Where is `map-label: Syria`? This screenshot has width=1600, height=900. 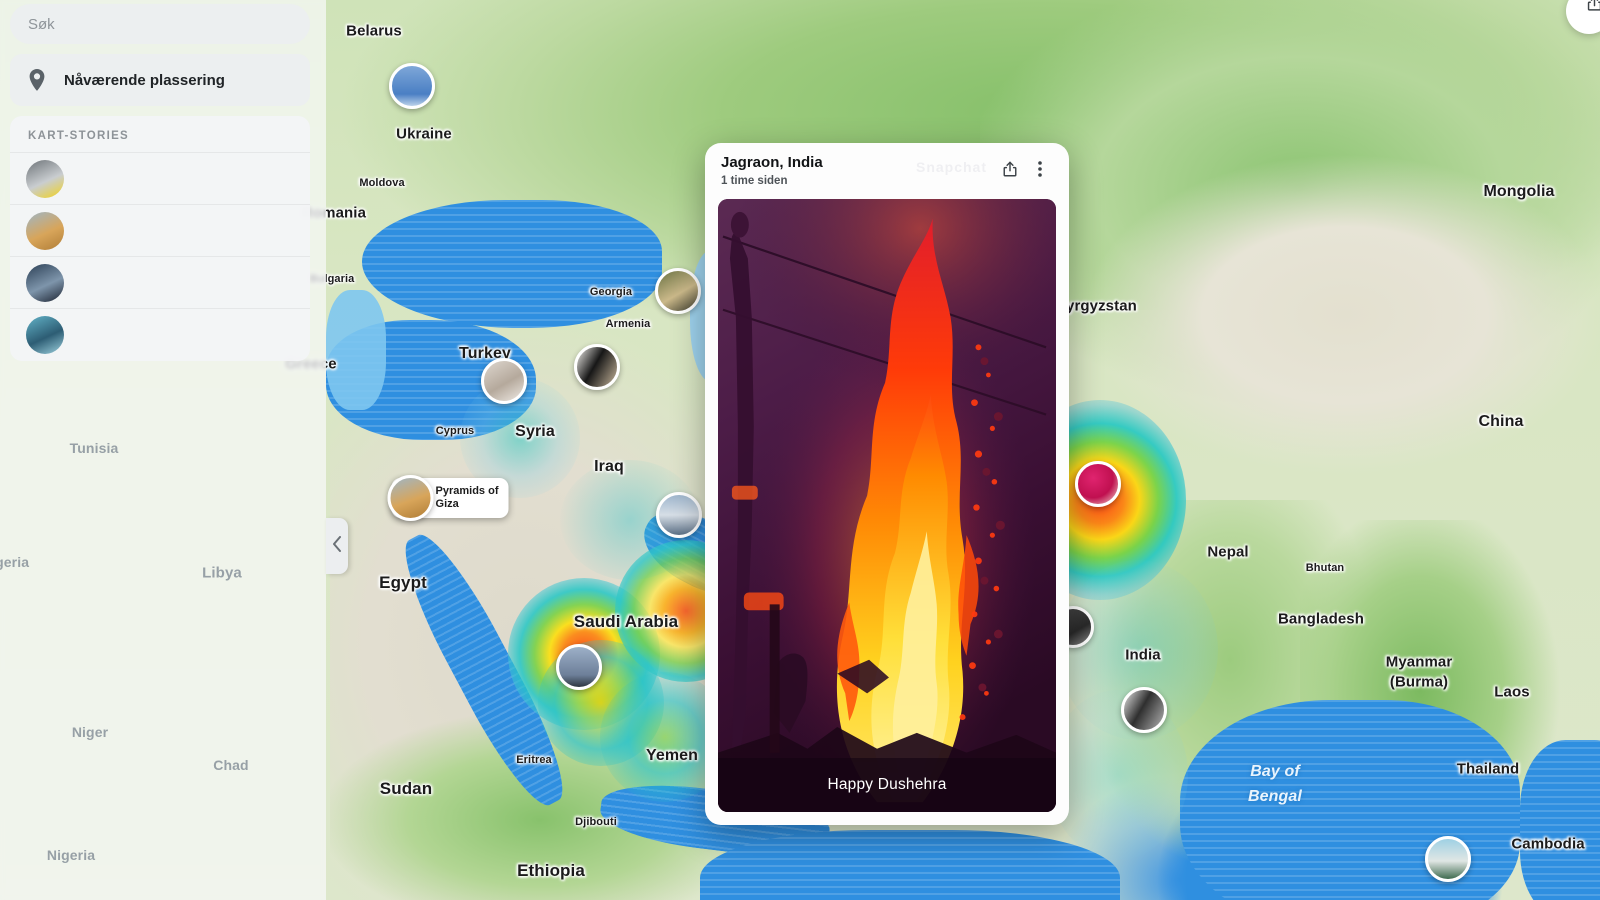
map-label: Syria is located at coordinates (535, 431).